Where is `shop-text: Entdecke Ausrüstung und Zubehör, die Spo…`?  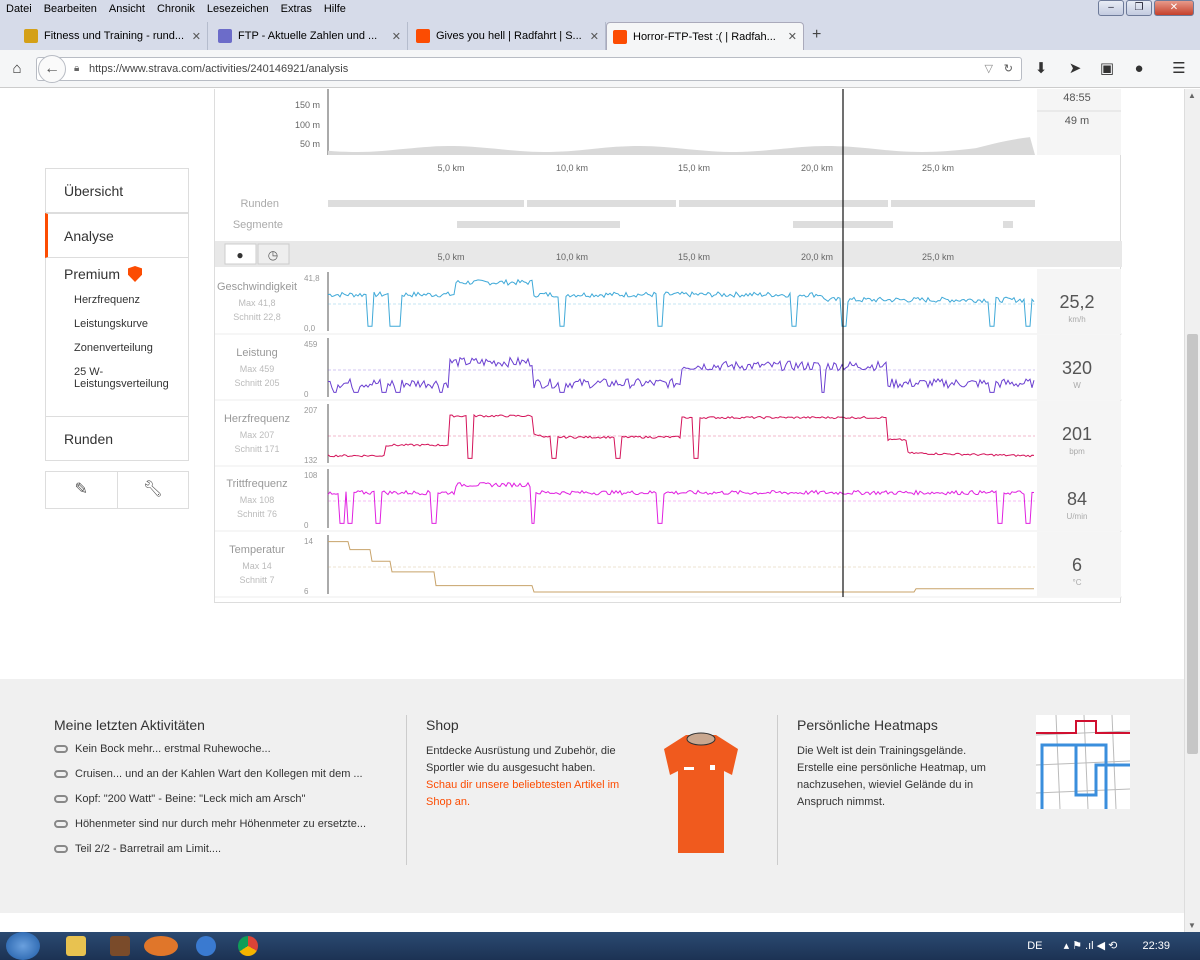
shop-text: Entdecke Ausrüstung und Zubehör, die Spo… is located at coordinates (521, 759).